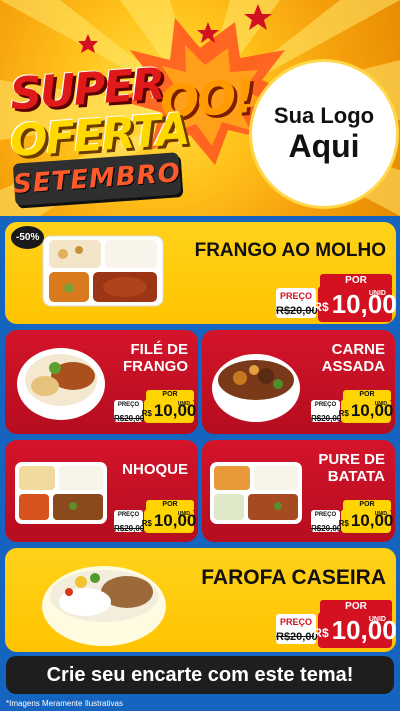  I want to click on product-title: FRANGO AO MOLHO, so click(290, 250).